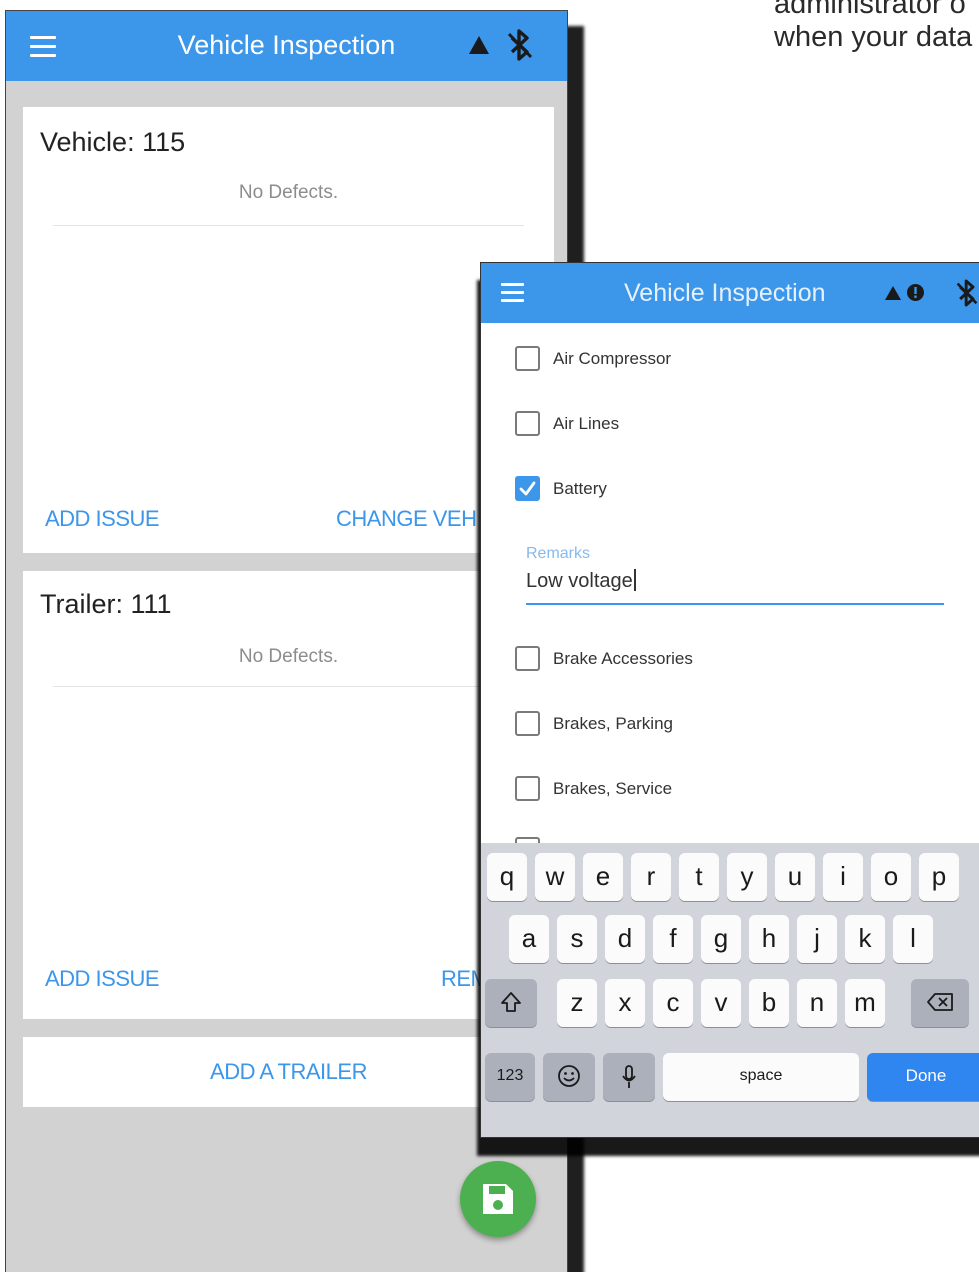 Image resolution: width=979 pixels, height=1272 pixels. I want to click on text-caret, so click(634, 580).